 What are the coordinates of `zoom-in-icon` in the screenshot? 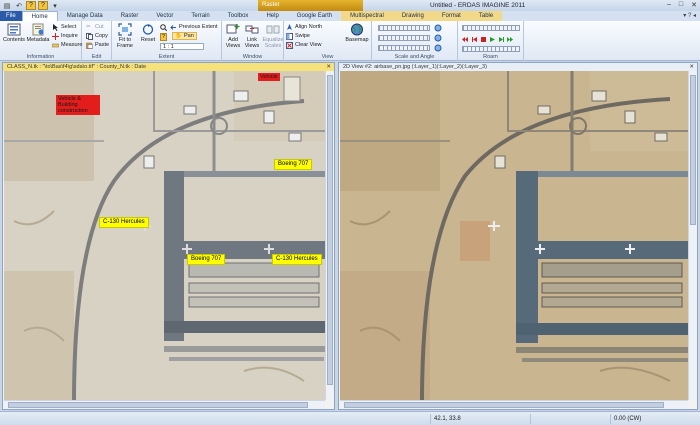 It's located at (163, 27).